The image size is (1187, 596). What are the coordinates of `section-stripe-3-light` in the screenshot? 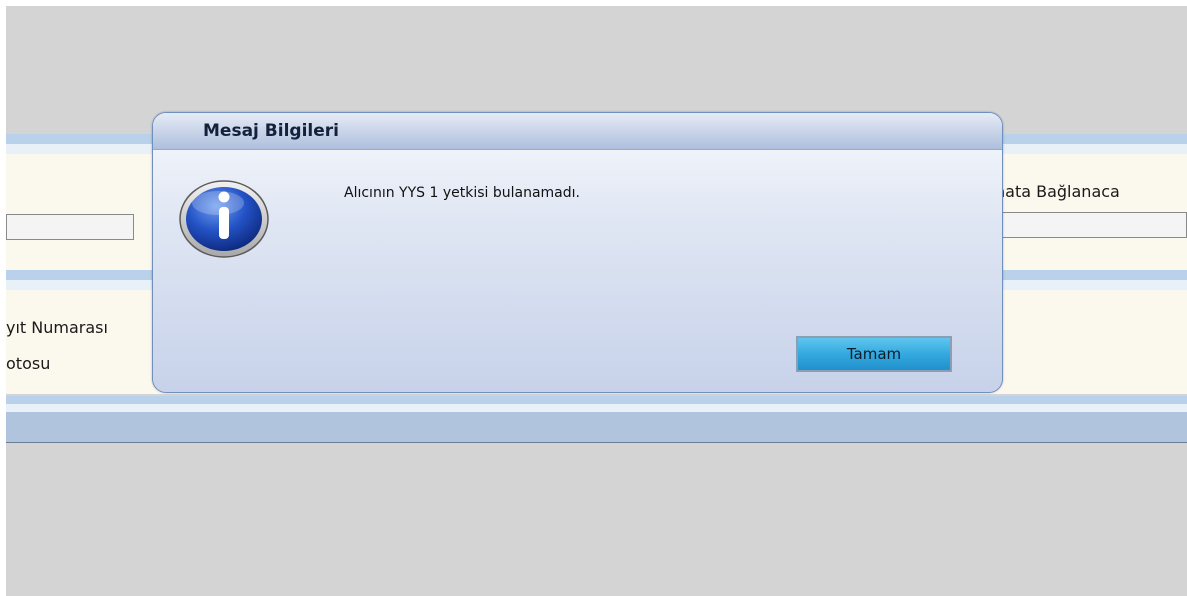 It's located at (596, 408).